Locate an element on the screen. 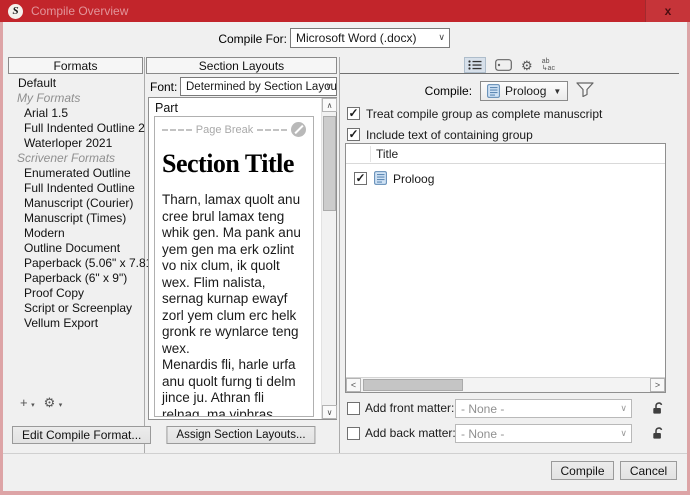 The width and height of the screenshot is (690, 495). back-matter-value: - None - is located at coordinates (483, 433).